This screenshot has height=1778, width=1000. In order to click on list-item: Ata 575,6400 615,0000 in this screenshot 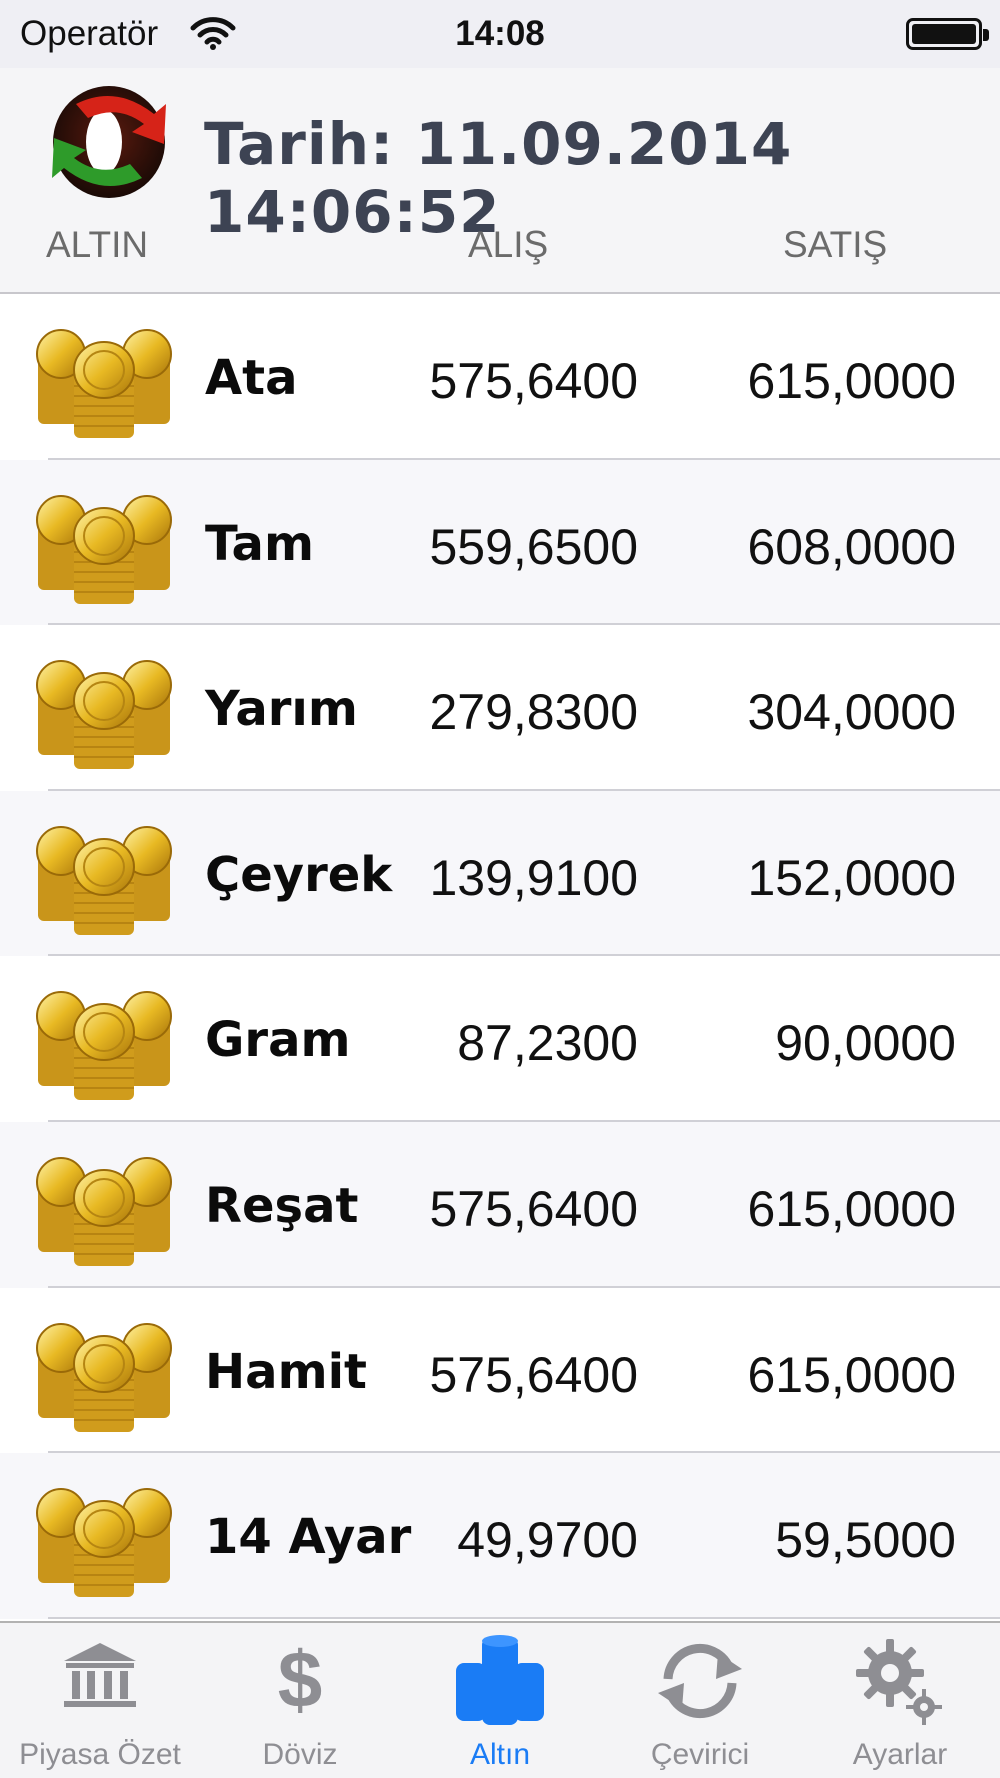, I will do `click(500, 377)`.